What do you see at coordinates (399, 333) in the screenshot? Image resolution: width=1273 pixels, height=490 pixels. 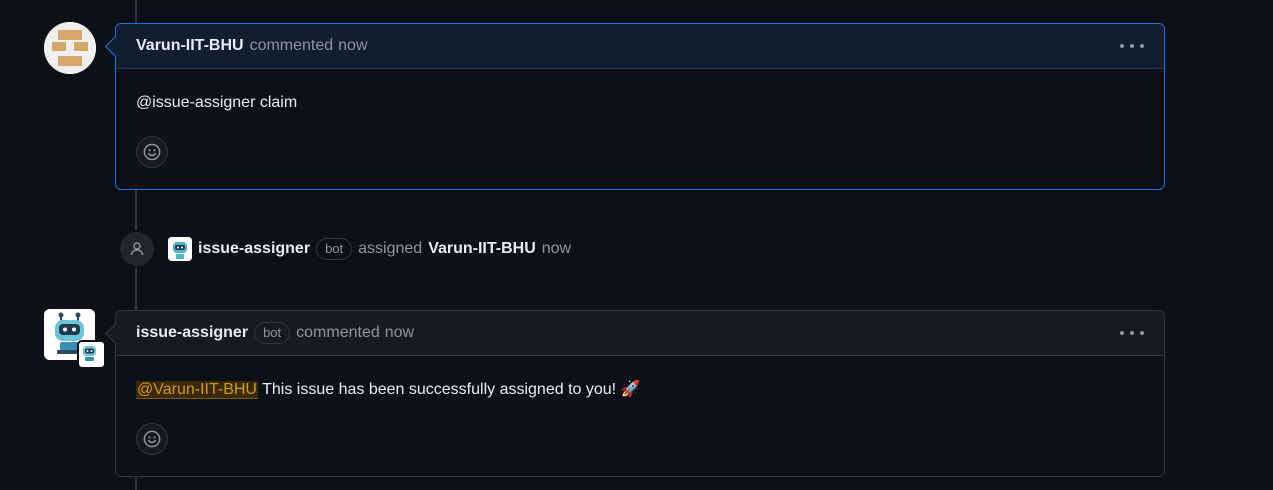 I see `comment2-time: now` at bounding box center [399, 333].